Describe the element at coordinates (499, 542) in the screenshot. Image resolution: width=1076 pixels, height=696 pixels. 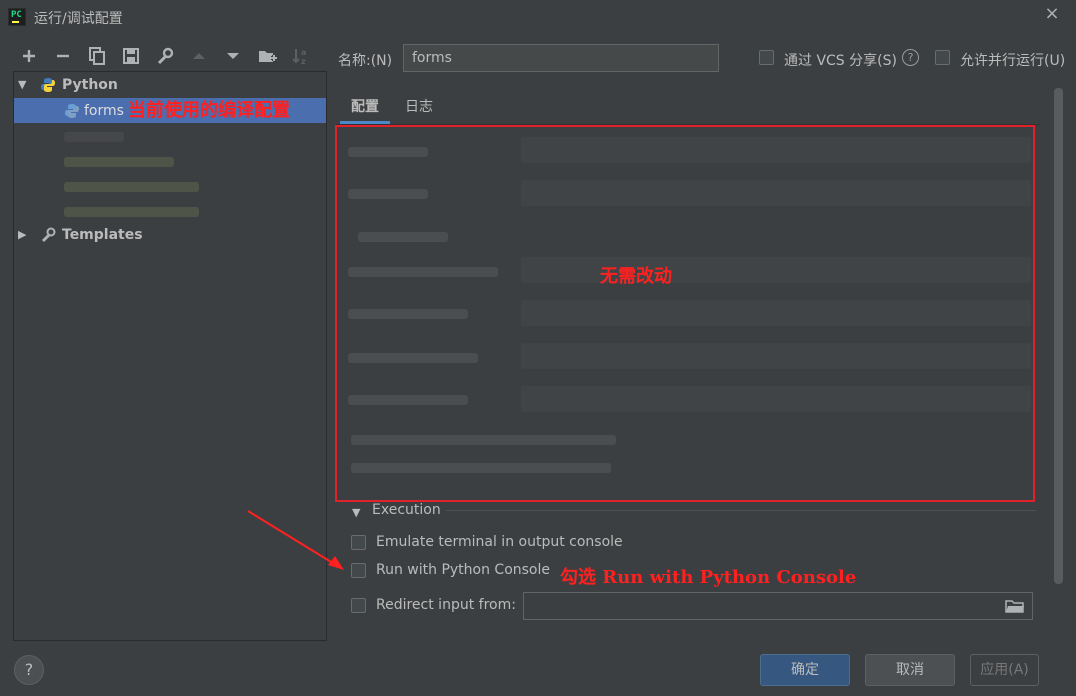
I see `emulate-terminal-label: Emulate terminal in output console` at that location.